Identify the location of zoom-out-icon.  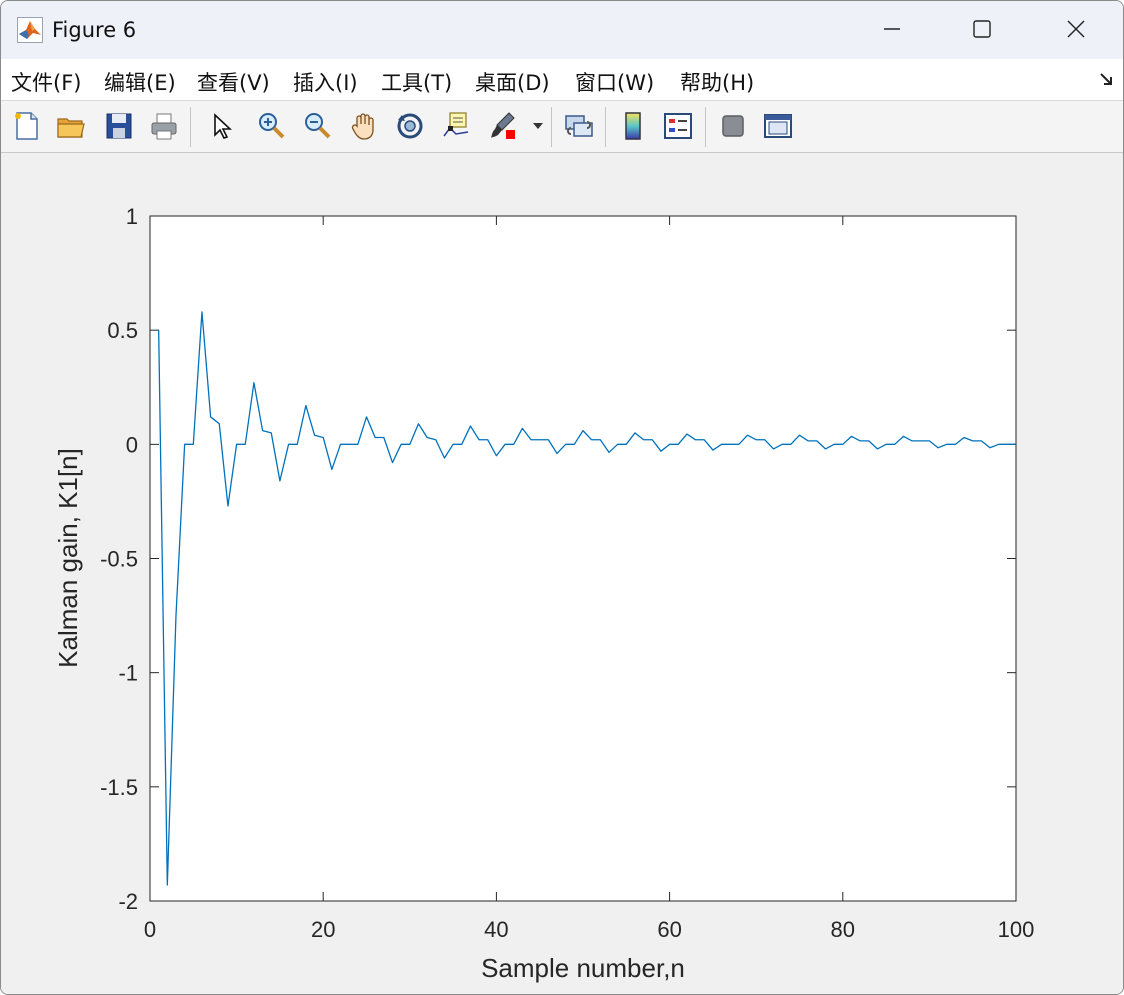
(317, 126).